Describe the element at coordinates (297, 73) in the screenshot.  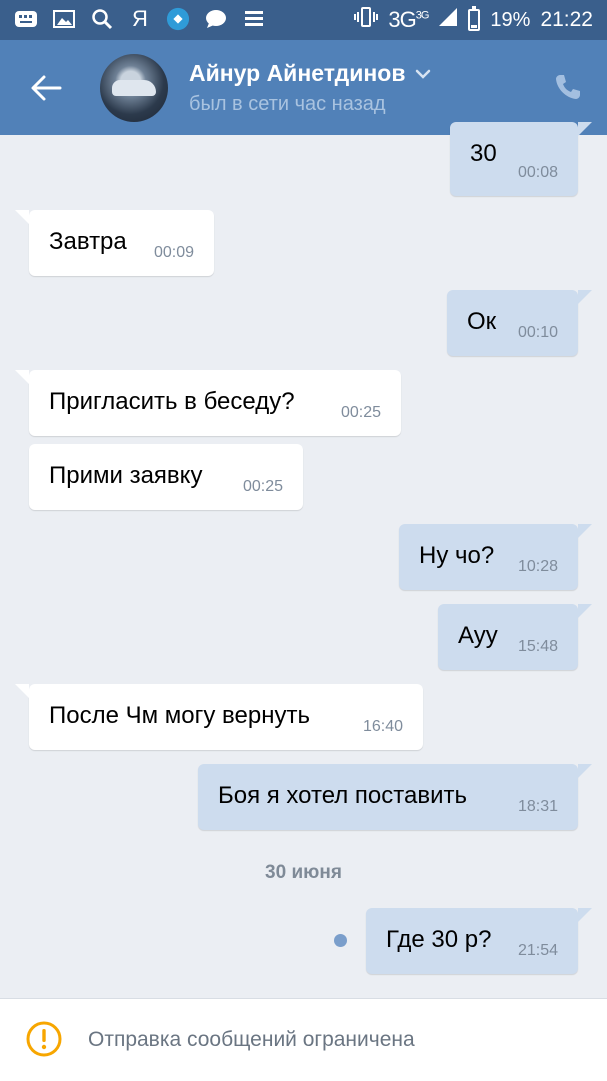
I see `contact-name-label: Айнур Айнетдинов` at that location.